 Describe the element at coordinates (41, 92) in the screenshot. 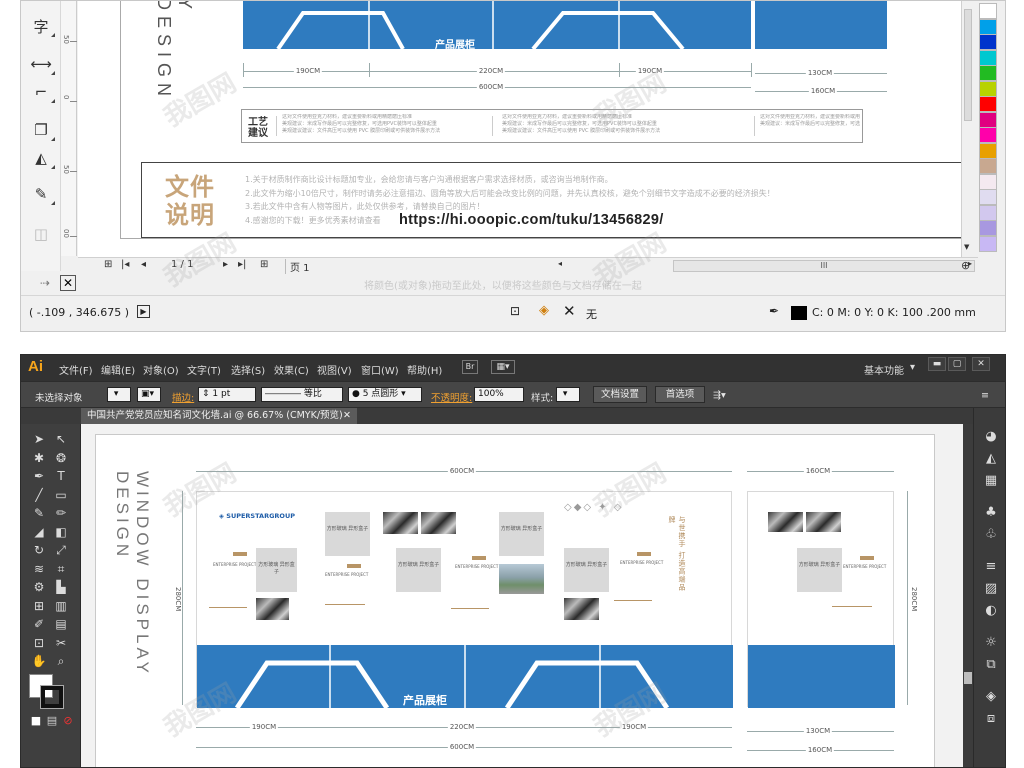

I see `connector-tool-icon: ⌐` at that location.